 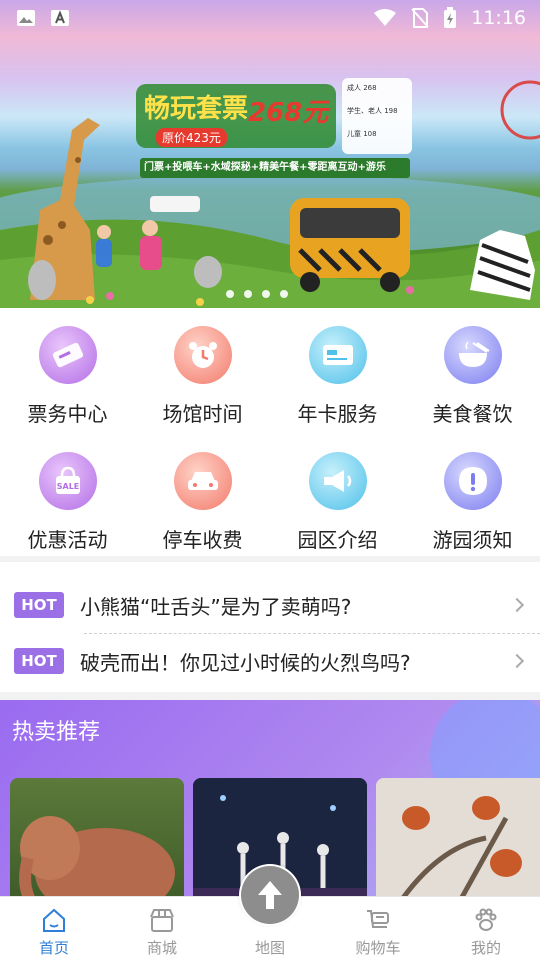 What do you see at coordinates (26, 18) in the screenshot?
I see `gallery-icon` at bounding box center [26, 18].